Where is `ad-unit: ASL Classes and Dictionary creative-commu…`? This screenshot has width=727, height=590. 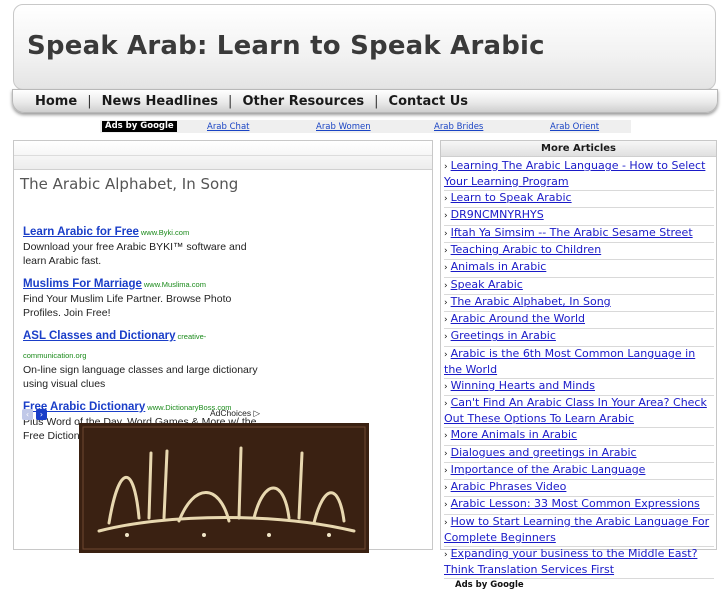
ad-unit: ASL Classes and Dictionary creative-commu… is located at coordinates (143, 357).